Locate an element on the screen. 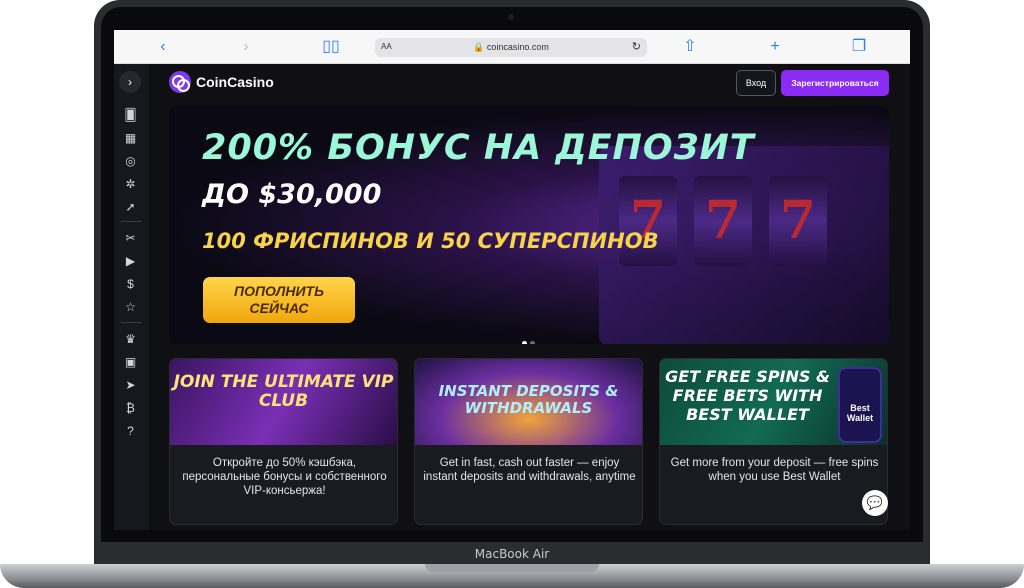 The image size is (1024, 588). deposit-now-button: ПОПОЛНИТЬ СЕЙЧАС is located at coordinates (279, 300).